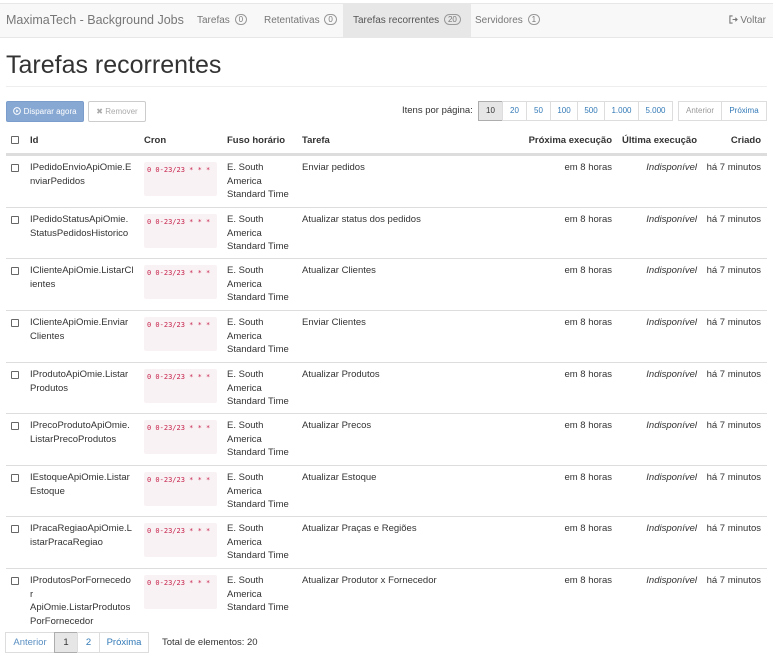  I want to click on job-id-link: IEstoqueApiOmie.ListarEstoque, so click(82, 484).